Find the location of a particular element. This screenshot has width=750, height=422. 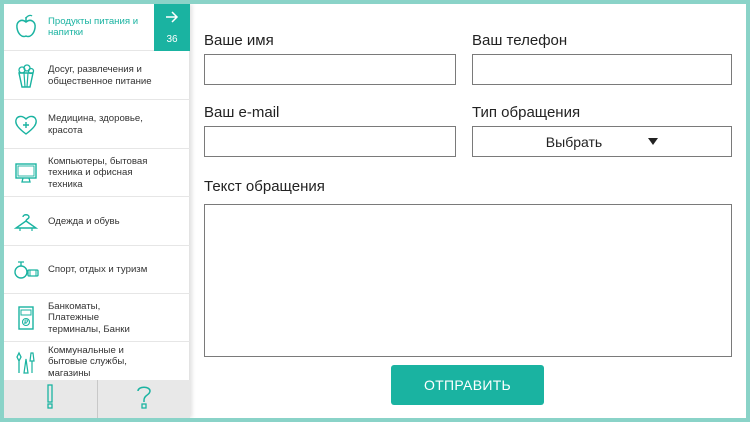

category-label: Коммунальные и бытовые службы, магазины is located at coordinates (87, 361).